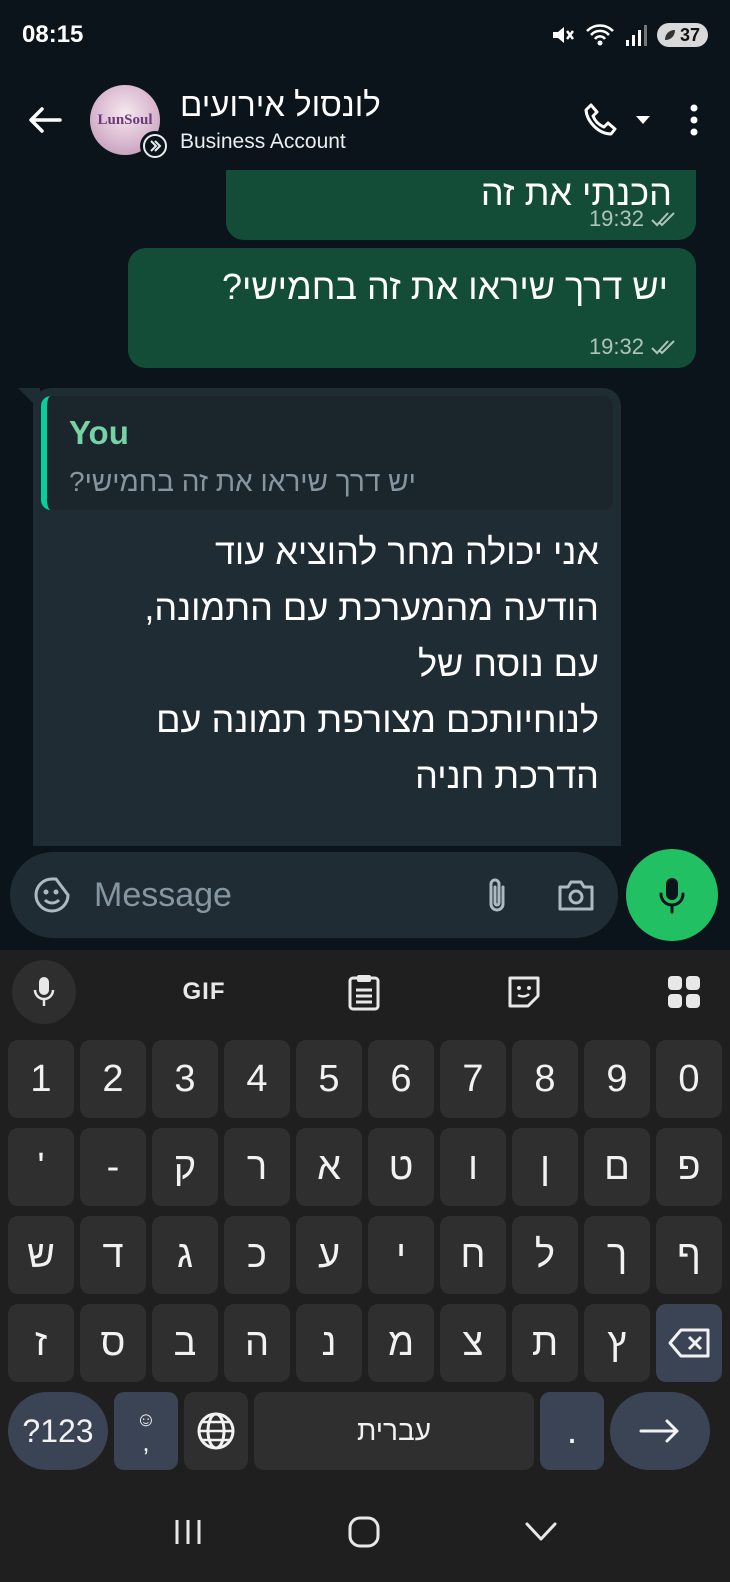  I want to click on mute-icon, so click(563, 35).